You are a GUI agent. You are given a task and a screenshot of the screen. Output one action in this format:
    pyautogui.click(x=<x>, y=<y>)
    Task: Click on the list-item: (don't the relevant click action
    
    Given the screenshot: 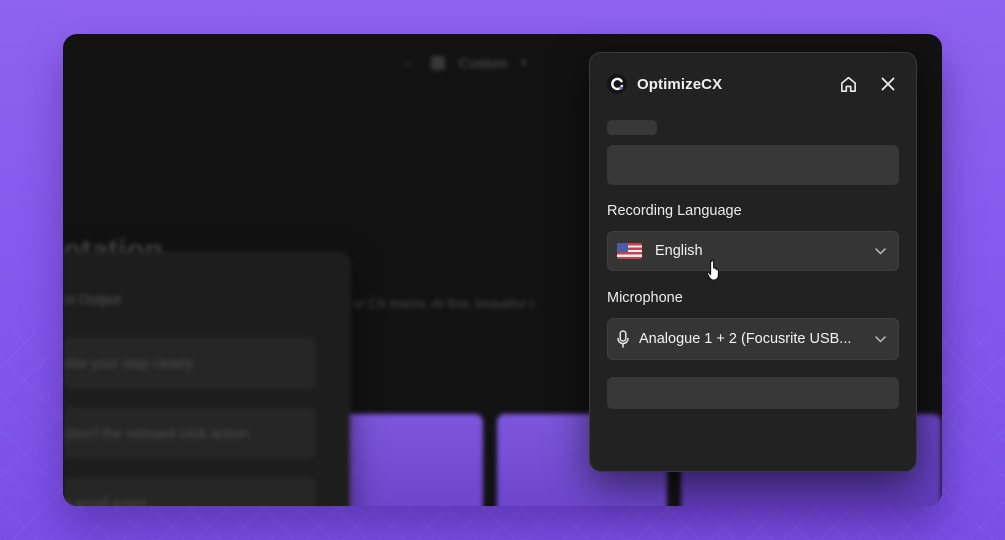 What is the action you would take?
    pyautogui.click(x=190, y=433)
    